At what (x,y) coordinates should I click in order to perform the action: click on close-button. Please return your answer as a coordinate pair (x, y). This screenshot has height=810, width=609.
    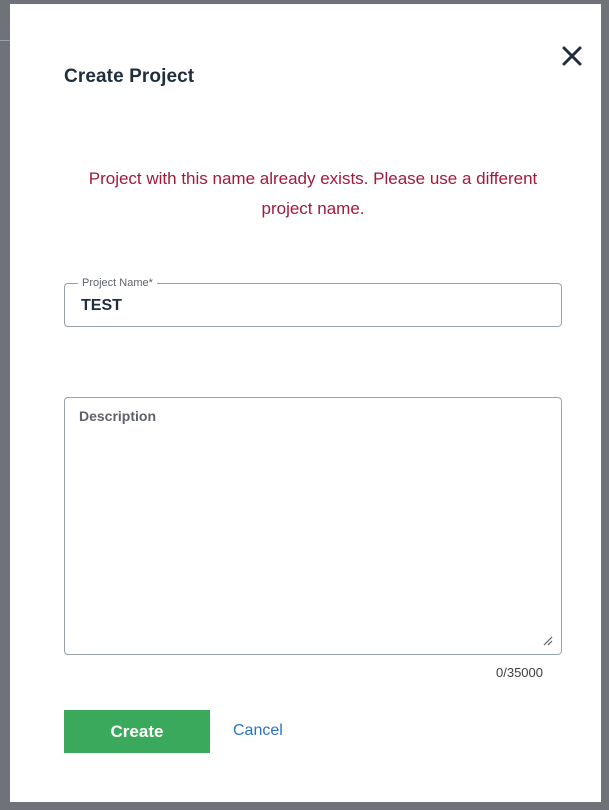
    Looking at the image, I should click on (572, 56).